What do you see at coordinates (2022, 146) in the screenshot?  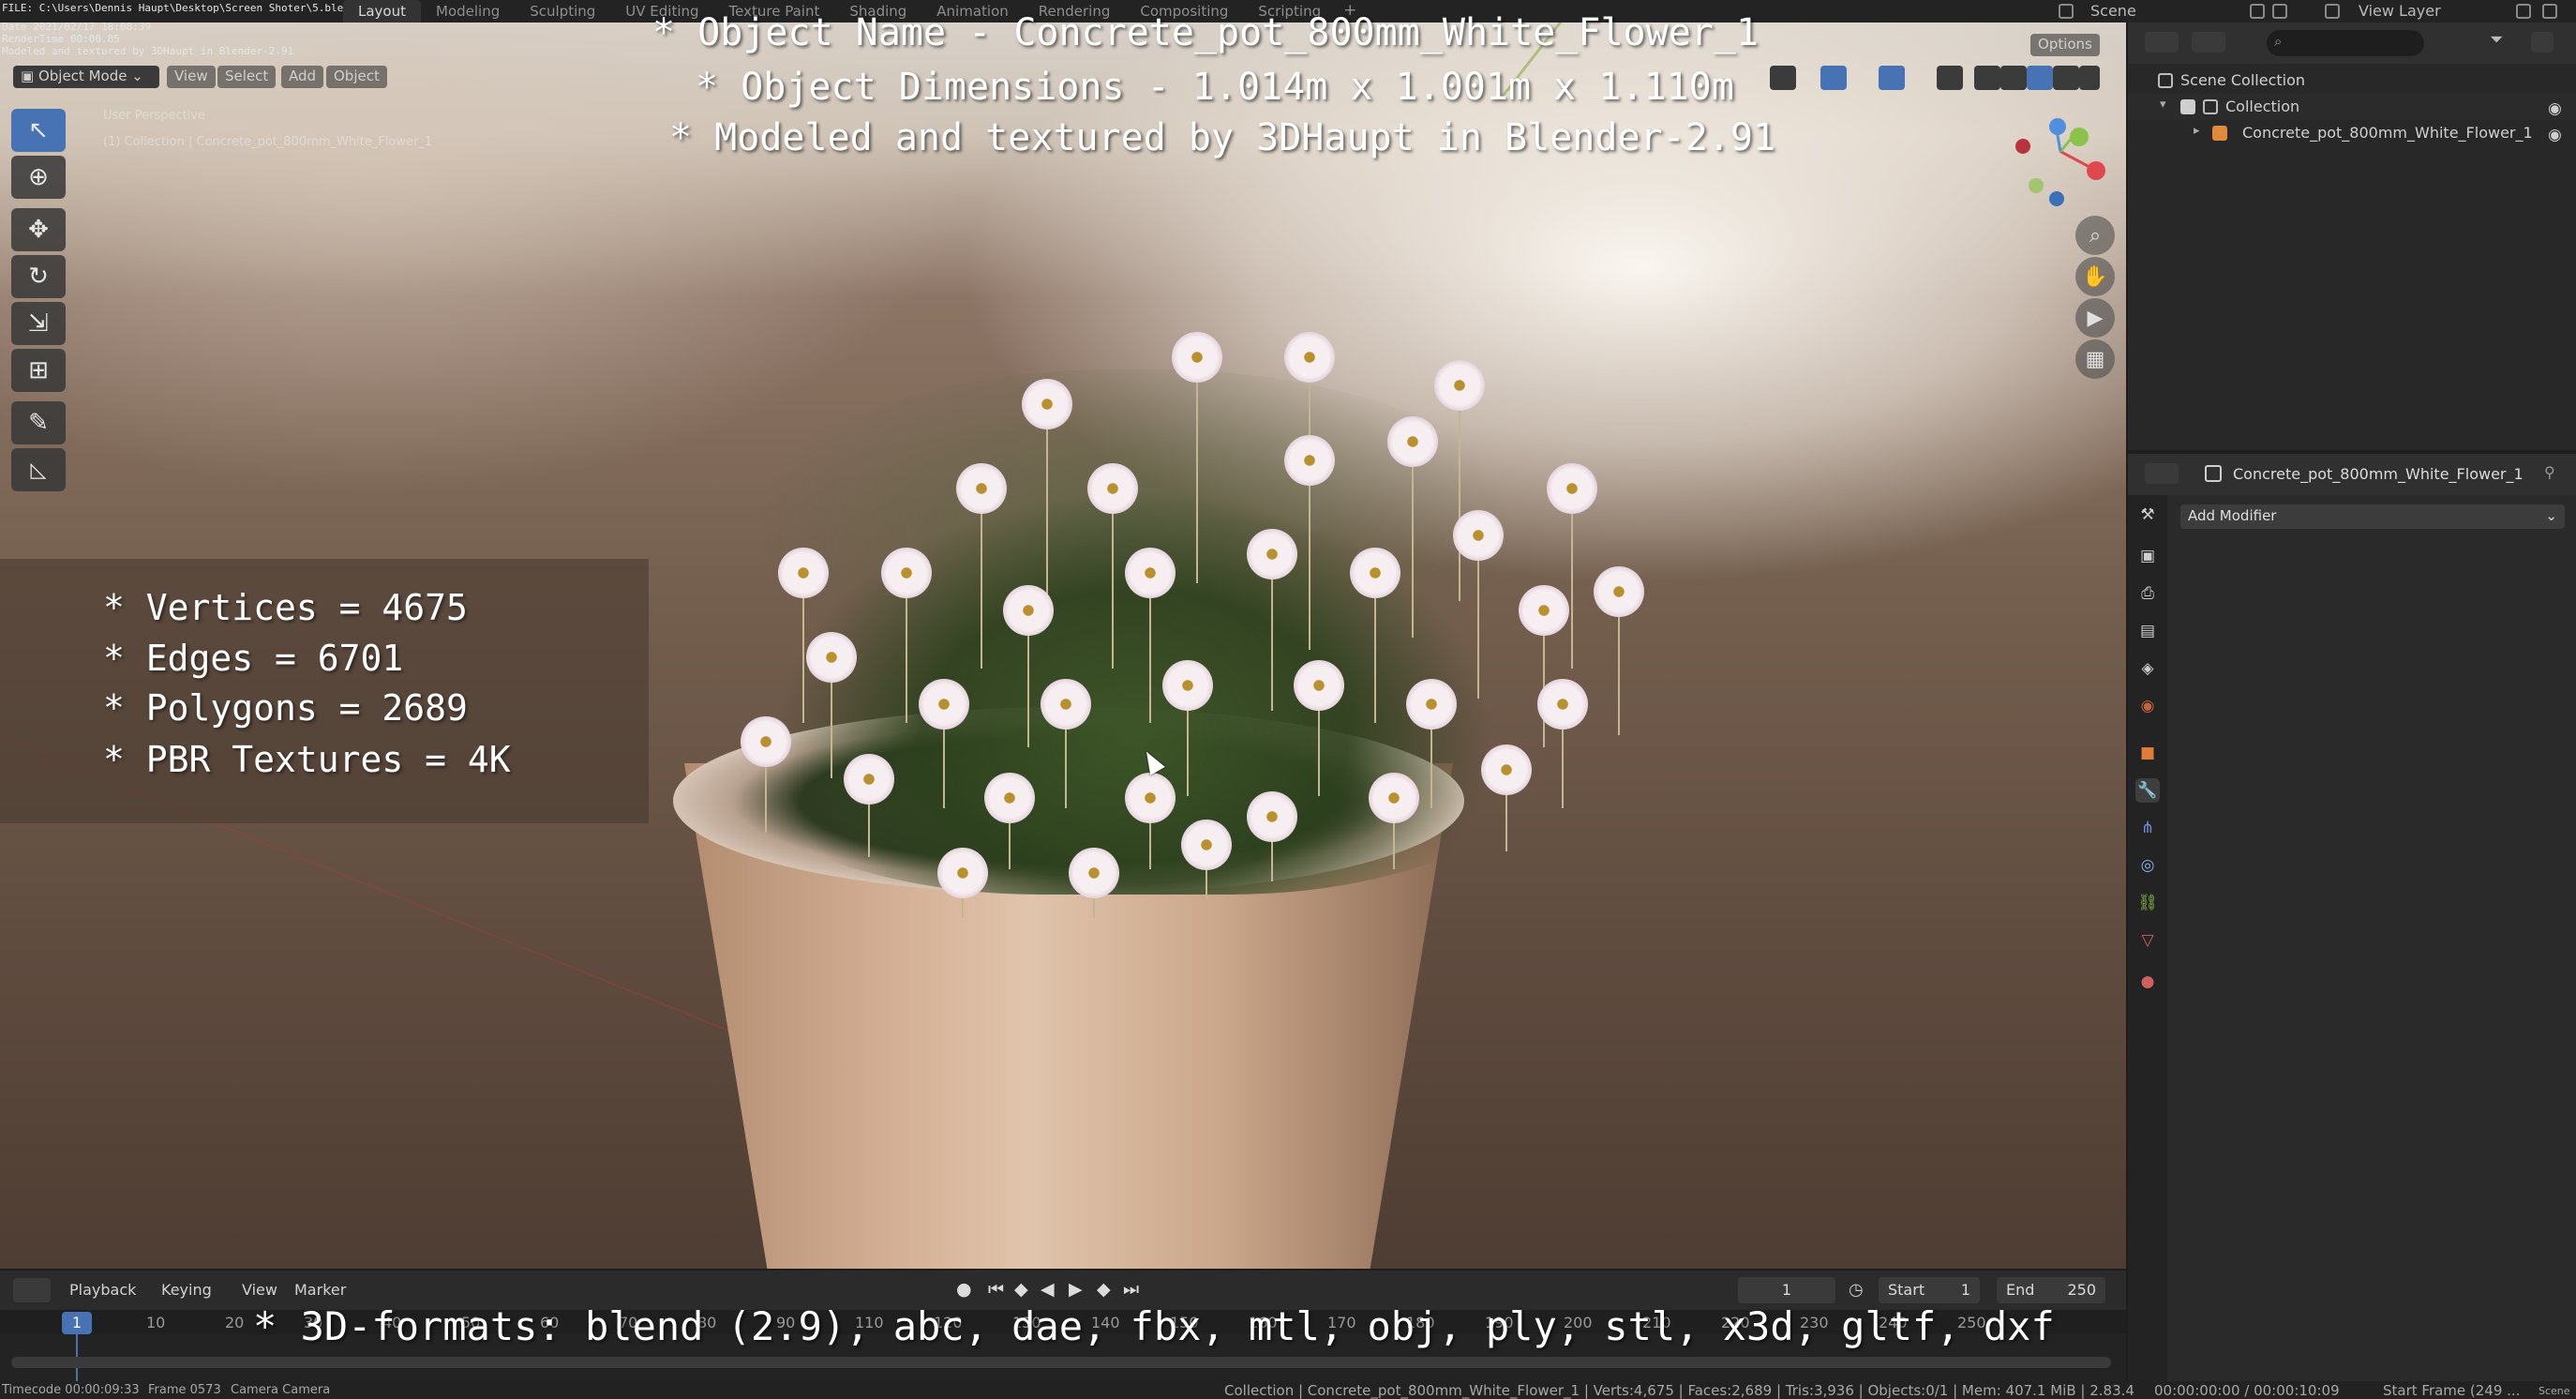 I see `gizmo-neg-x-icon` at bounding box center [2022, 146].